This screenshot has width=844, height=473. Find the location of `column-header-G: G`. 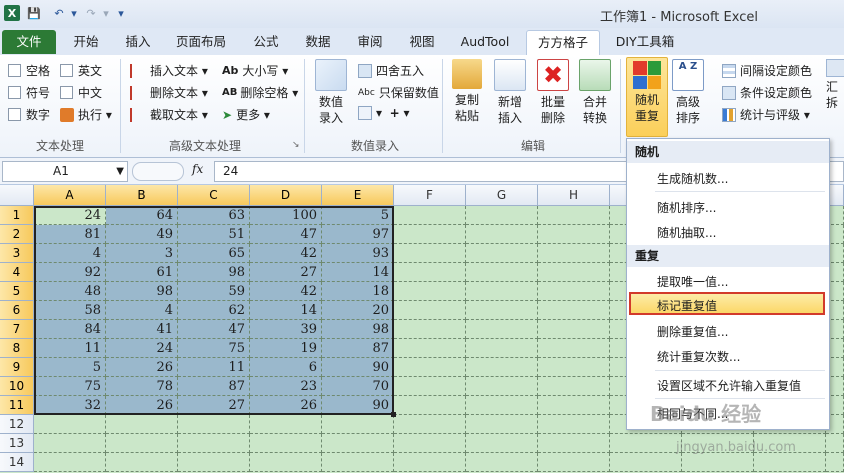

column-header-G: G is located at coordinates (502, 195).